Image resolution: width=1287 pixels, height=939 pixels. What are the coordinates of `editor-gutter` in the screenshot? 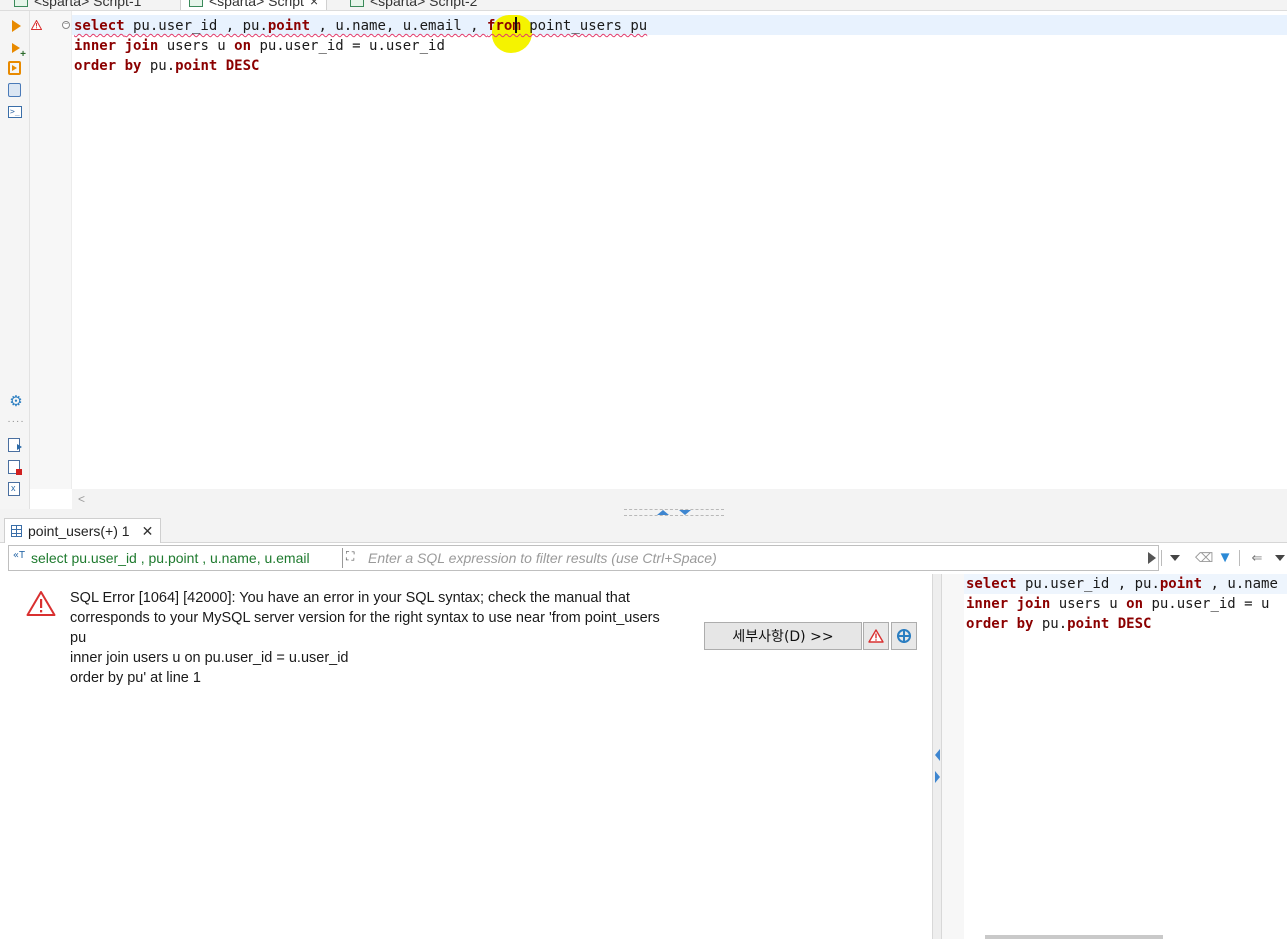 It's located at (51, 250).